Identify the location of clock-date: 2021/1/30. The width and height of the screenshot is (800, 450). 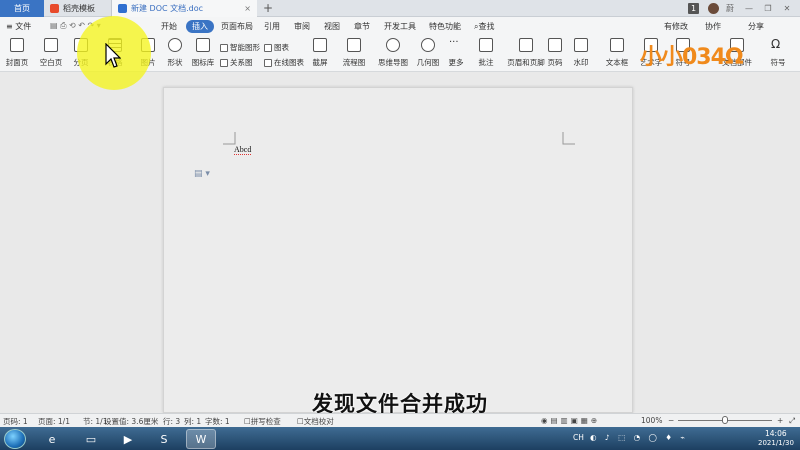
(776, 443).